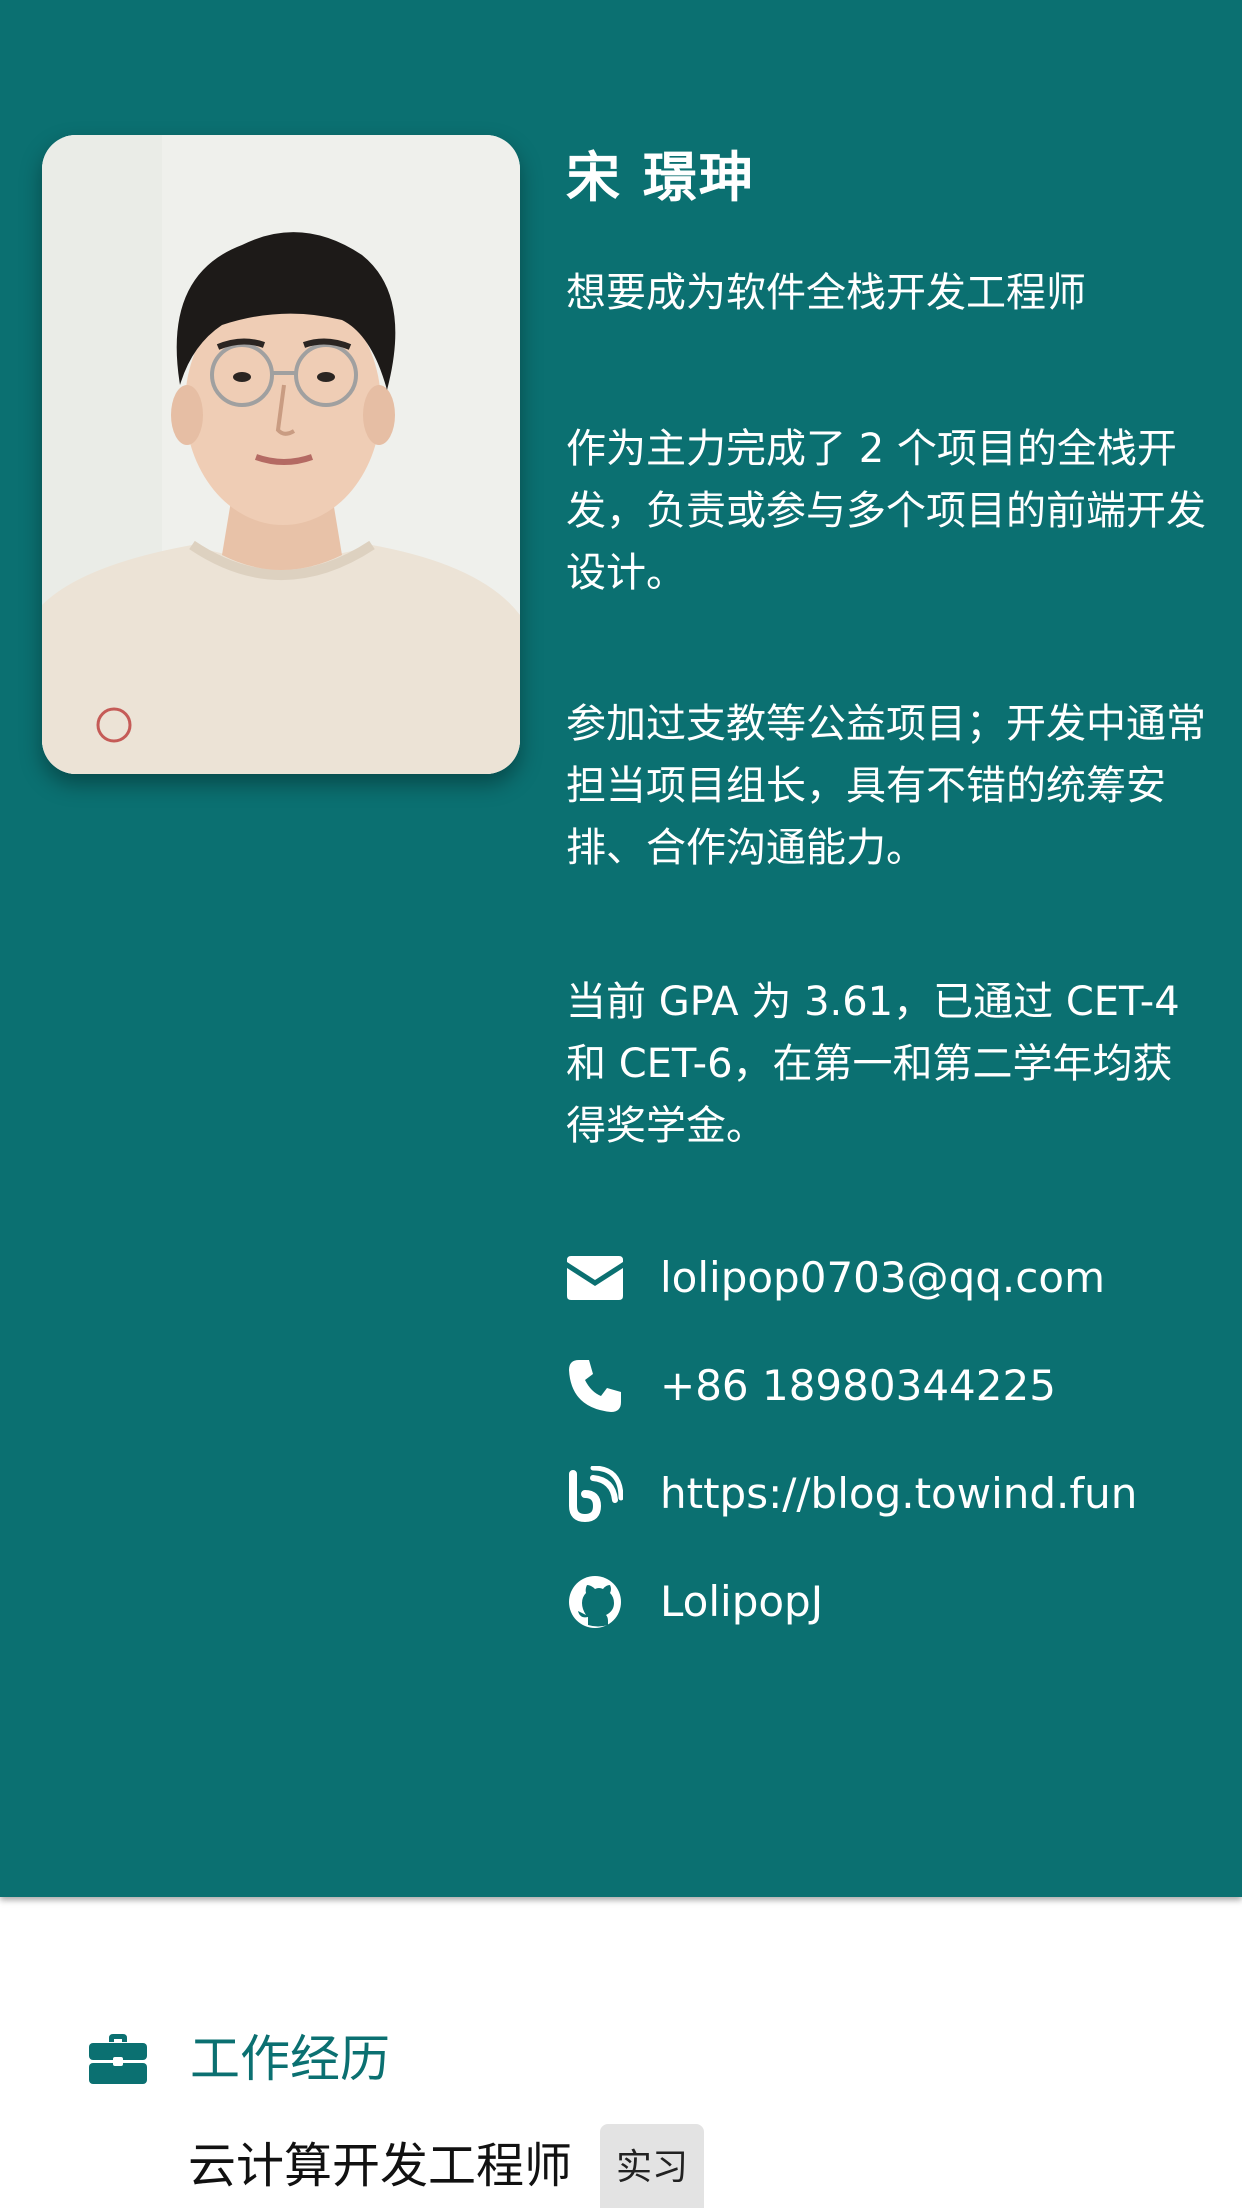 The image size is (1242, 2208). I want to click on contact-phone: +86 18980344225, so click(811, 1386).